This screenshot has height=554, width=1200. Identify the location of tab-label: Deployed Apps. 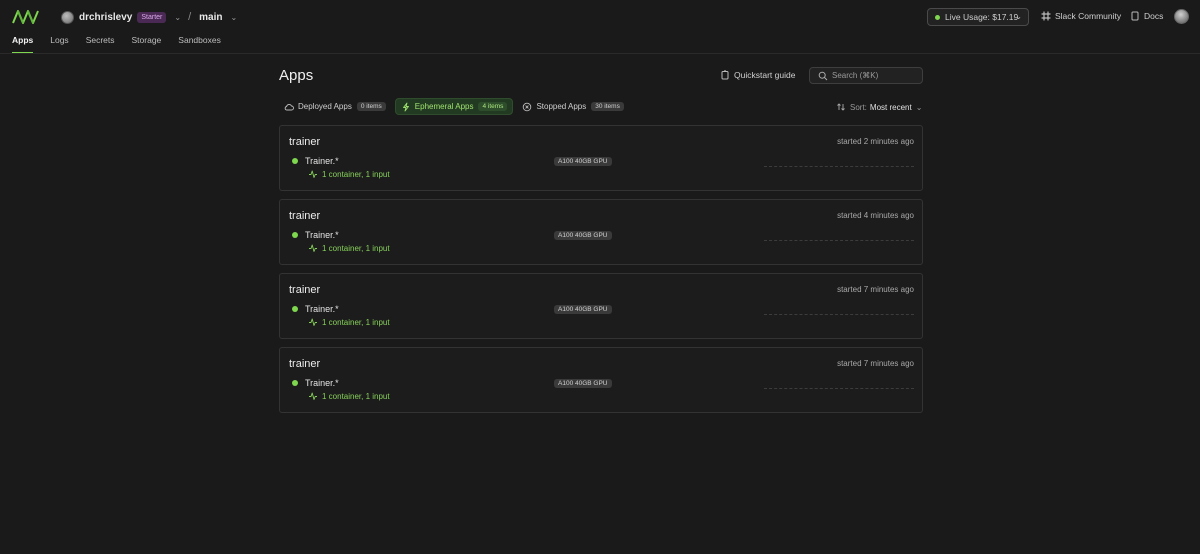
(325, 106).